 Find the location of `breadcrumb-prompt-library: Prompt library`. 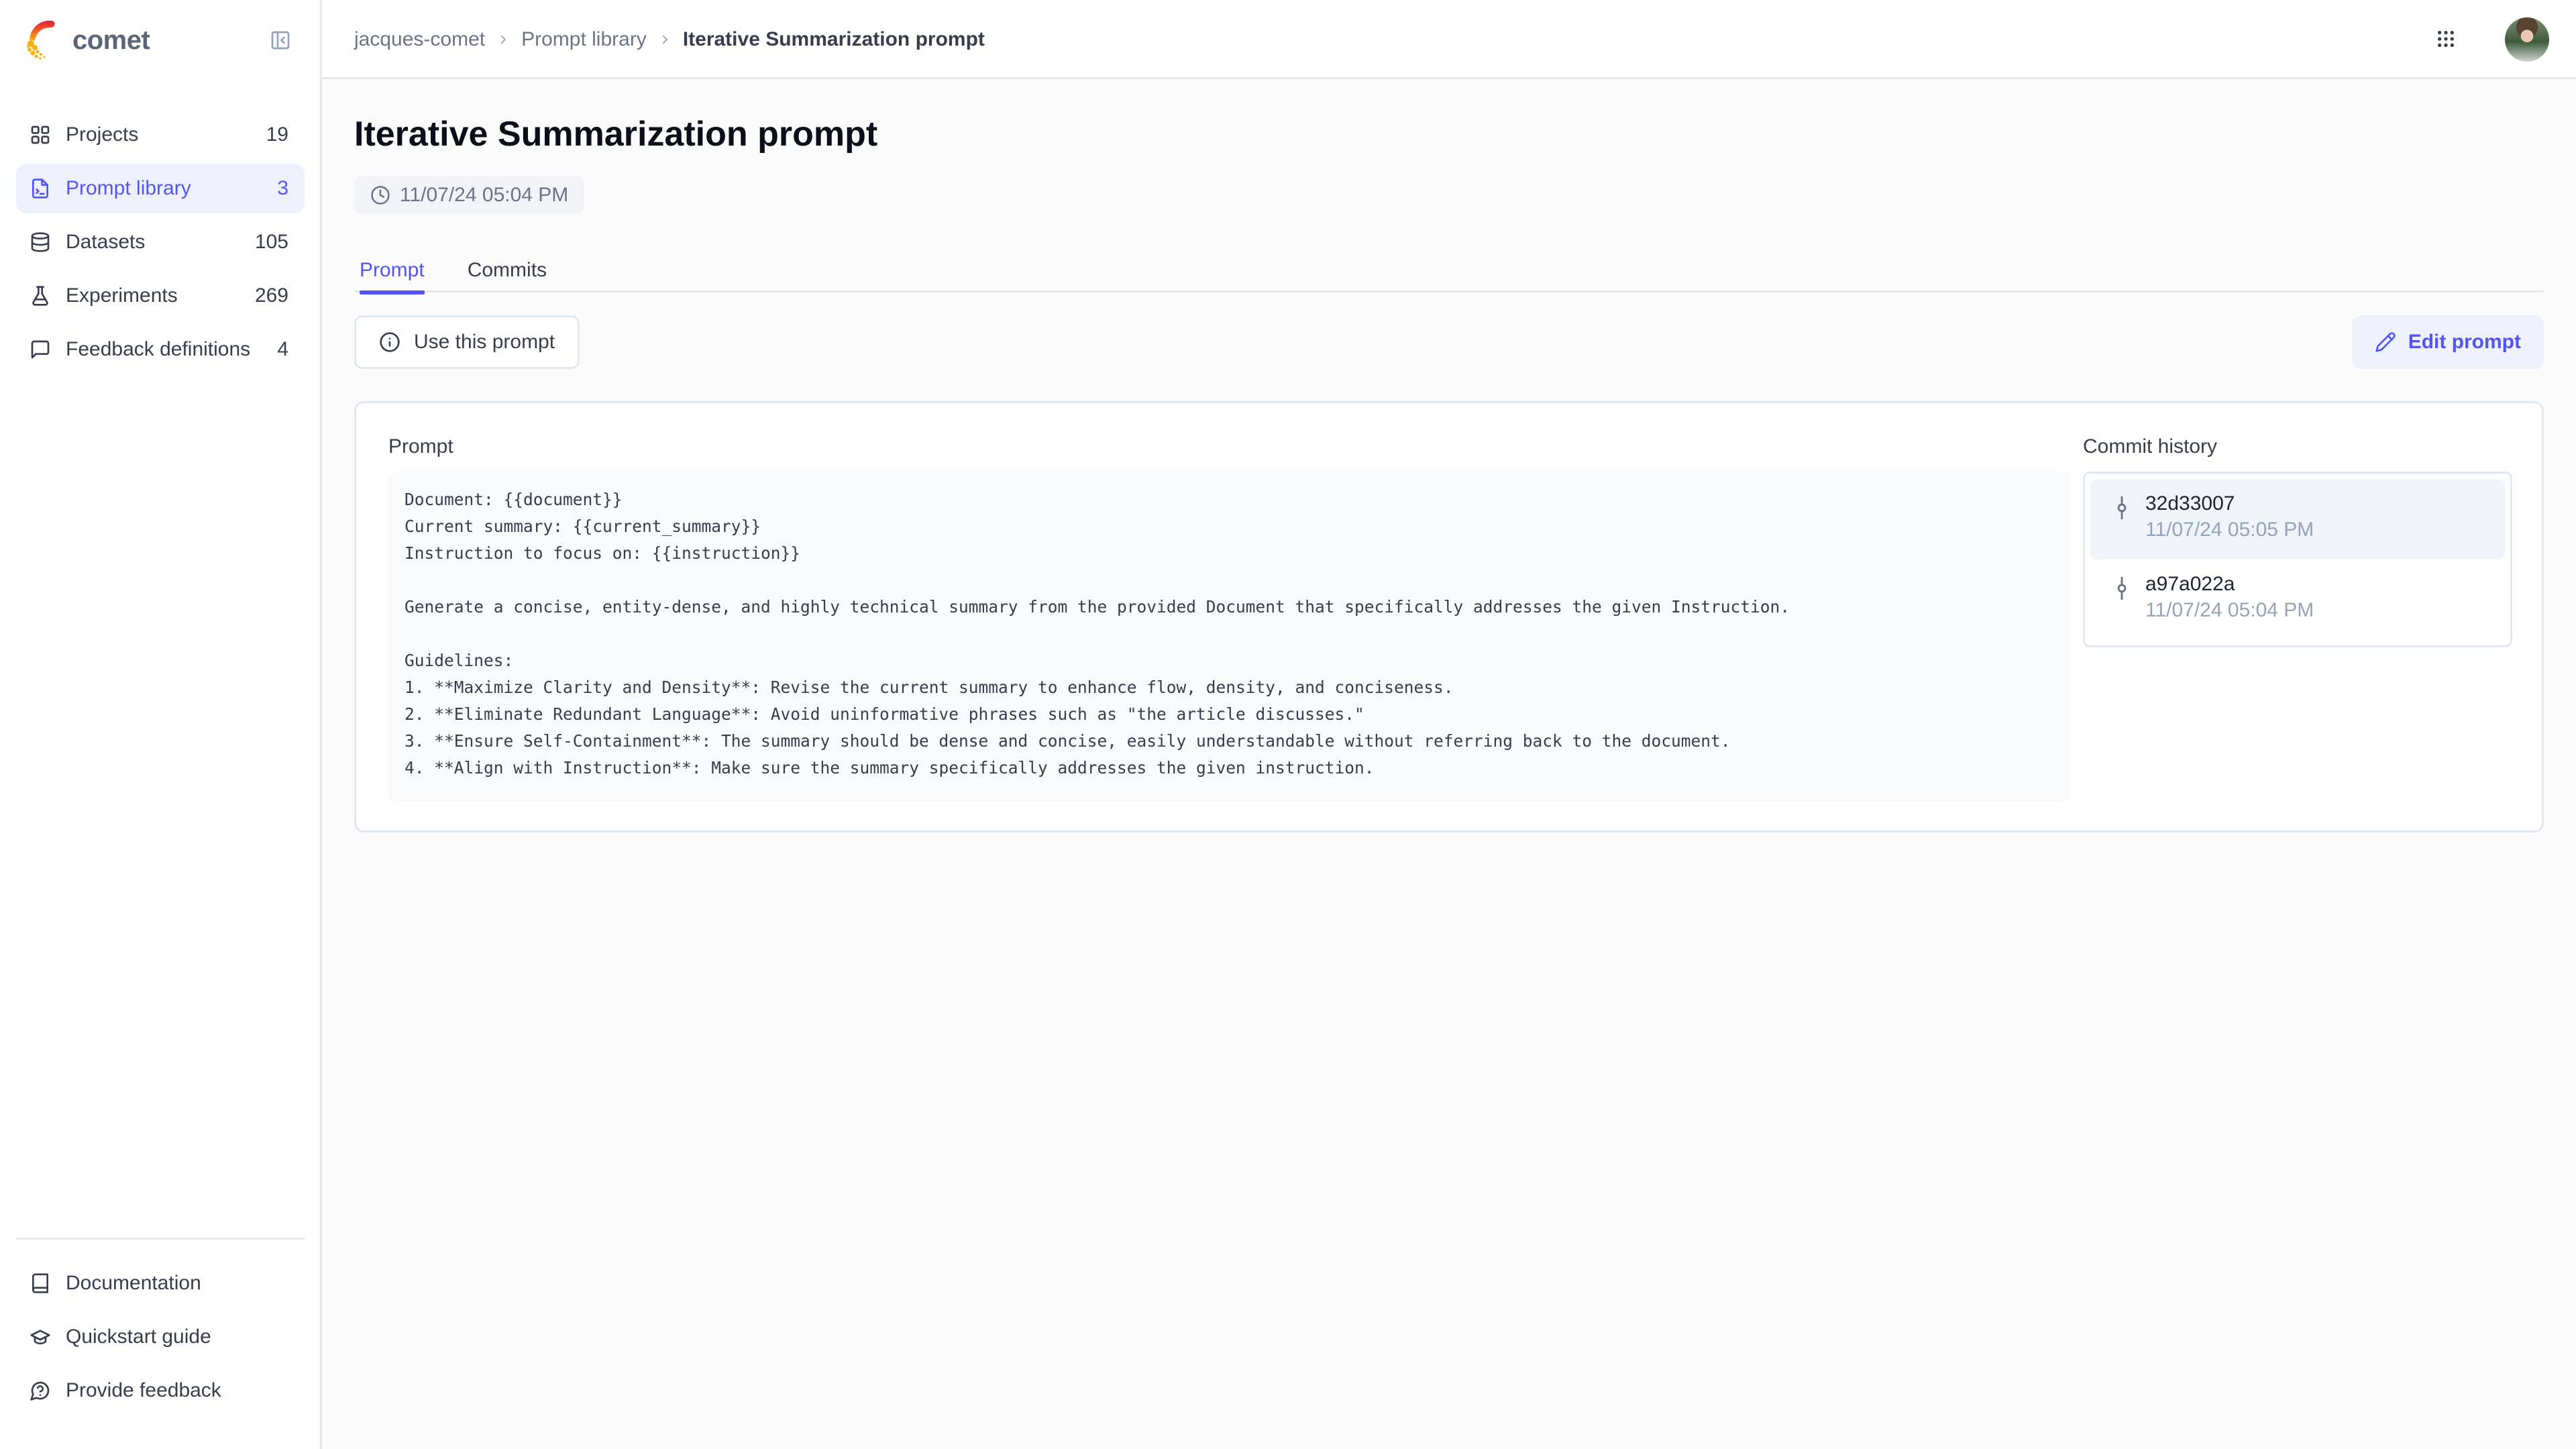

breadcrumb-prompt-library: Prompt library is located at coordinates (584, 39).